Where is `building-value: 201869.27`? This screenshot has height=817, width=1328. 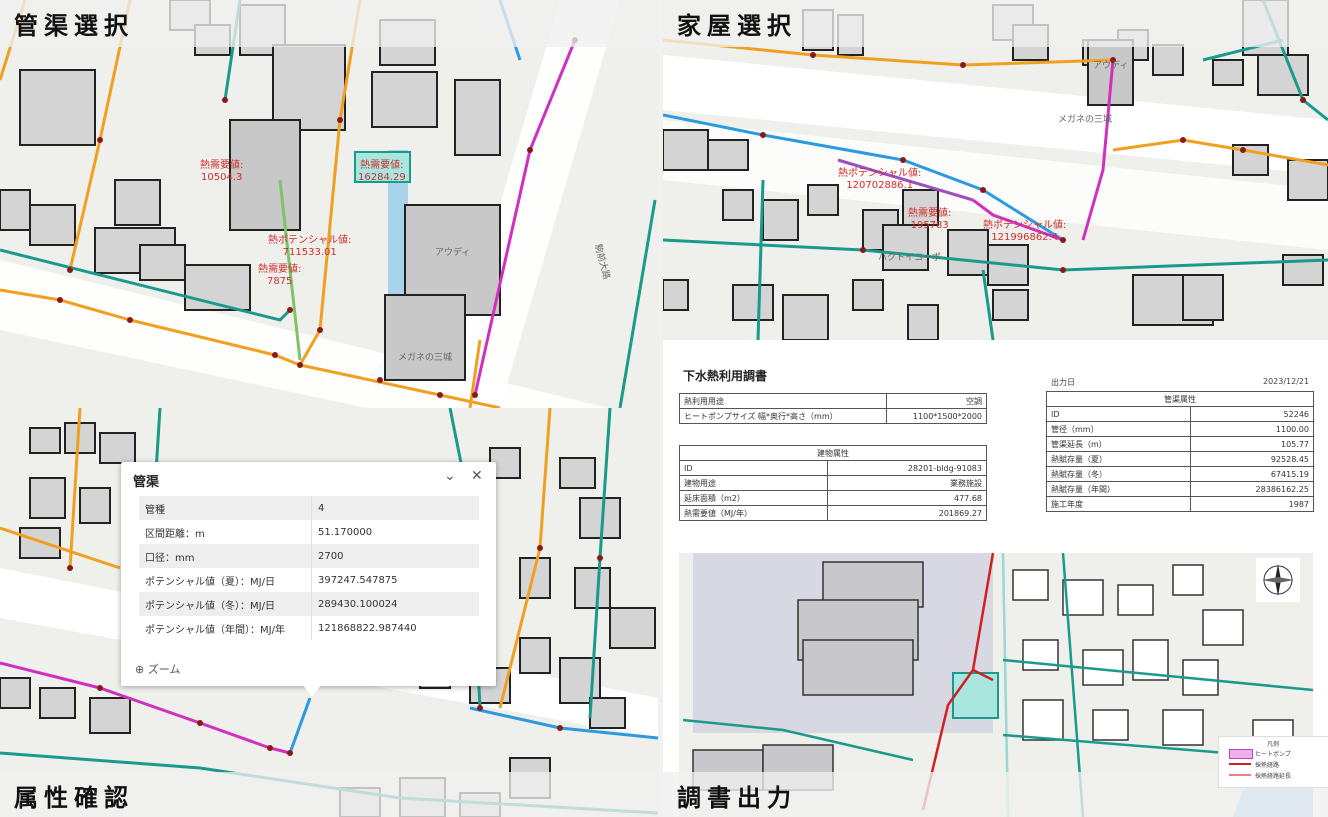 building-value: 201869.27 is located at coordinates (907, 513).